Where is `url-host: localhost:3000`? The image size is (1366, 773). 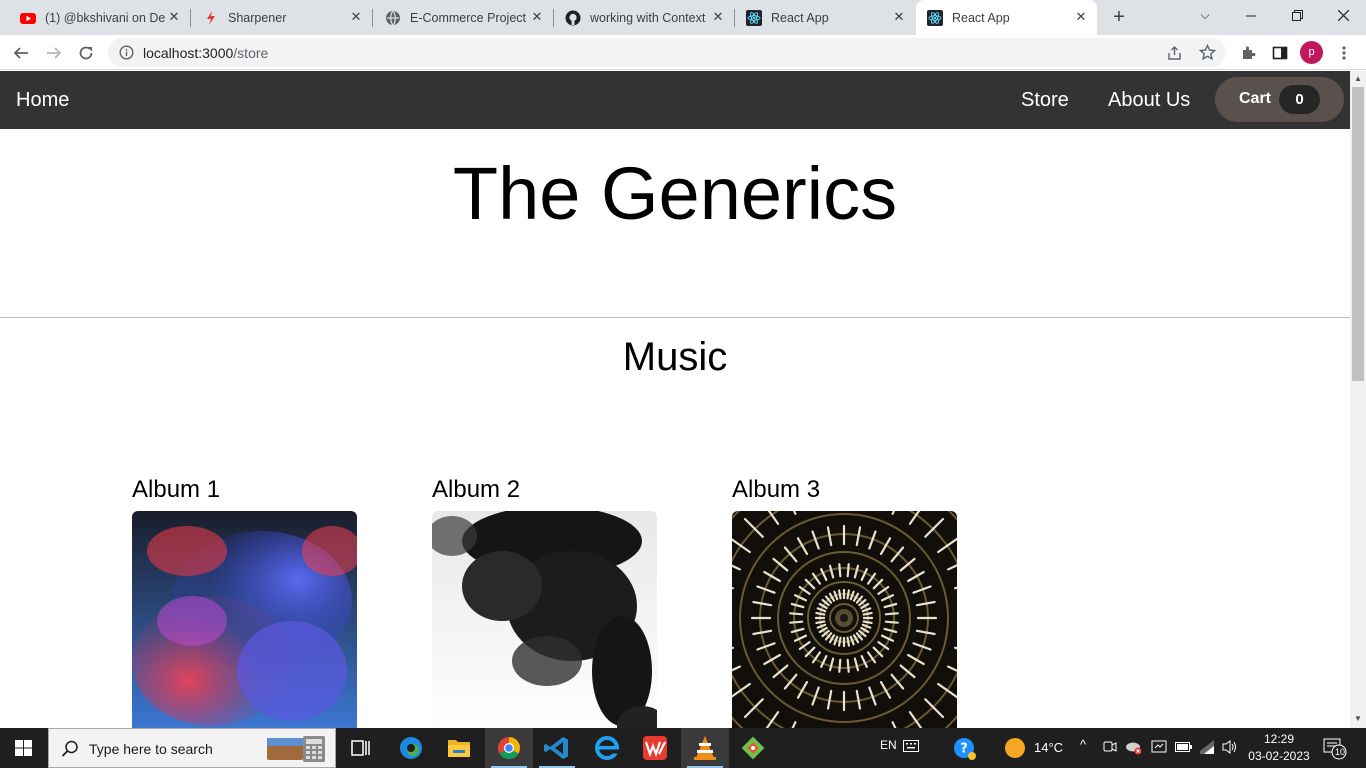
url-host: localhost:3000 is located at coordinates (188, 53).